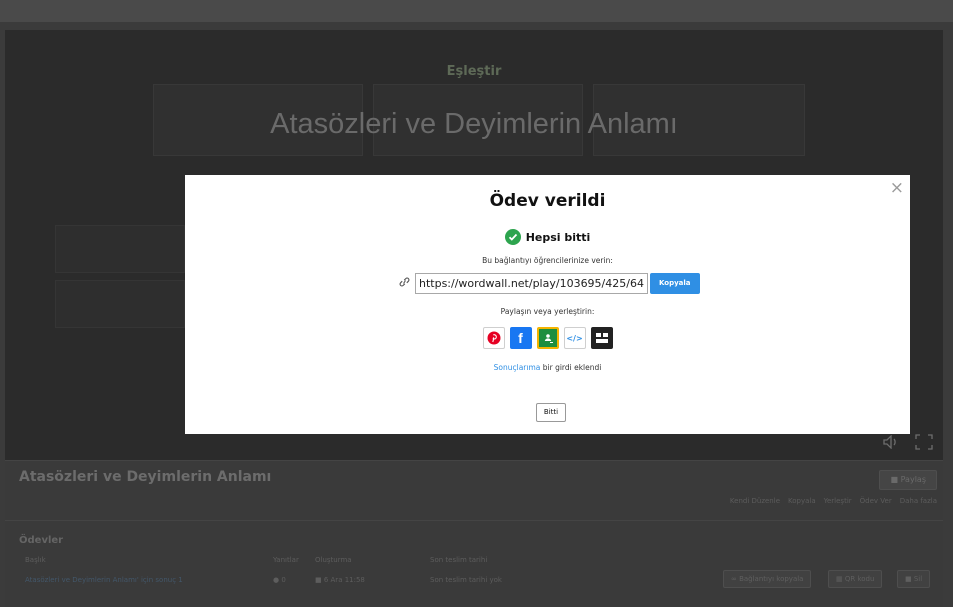  Describe the element at coordinates (675, 283) in the screenshot. I see `copy-button: Kopyala` at that location.